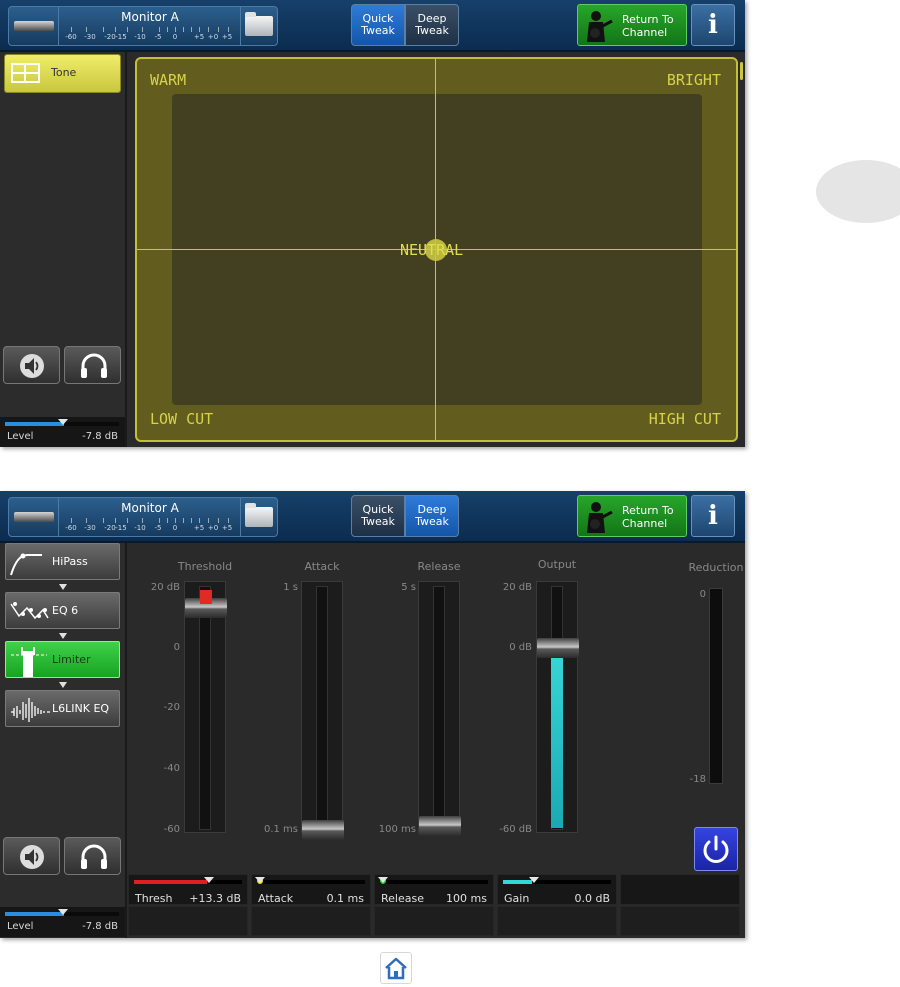  What do you see at coordinates (397, 829) in the screenshot?
I see `release-scale-bottom: 100 ms` at bounding box center [397, 829].